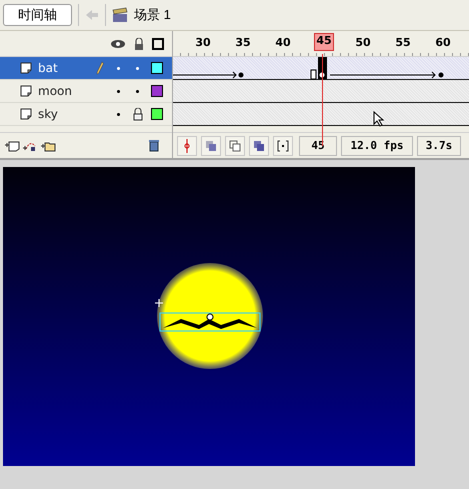 The image size is (469, 489). I want to click on frame-number: 60, so click(443, 42).